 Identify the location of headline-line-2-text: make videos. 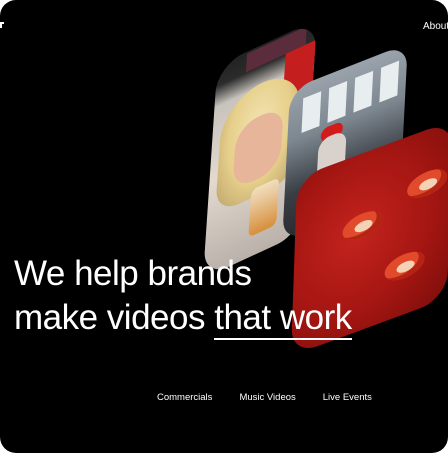
(109, 317).